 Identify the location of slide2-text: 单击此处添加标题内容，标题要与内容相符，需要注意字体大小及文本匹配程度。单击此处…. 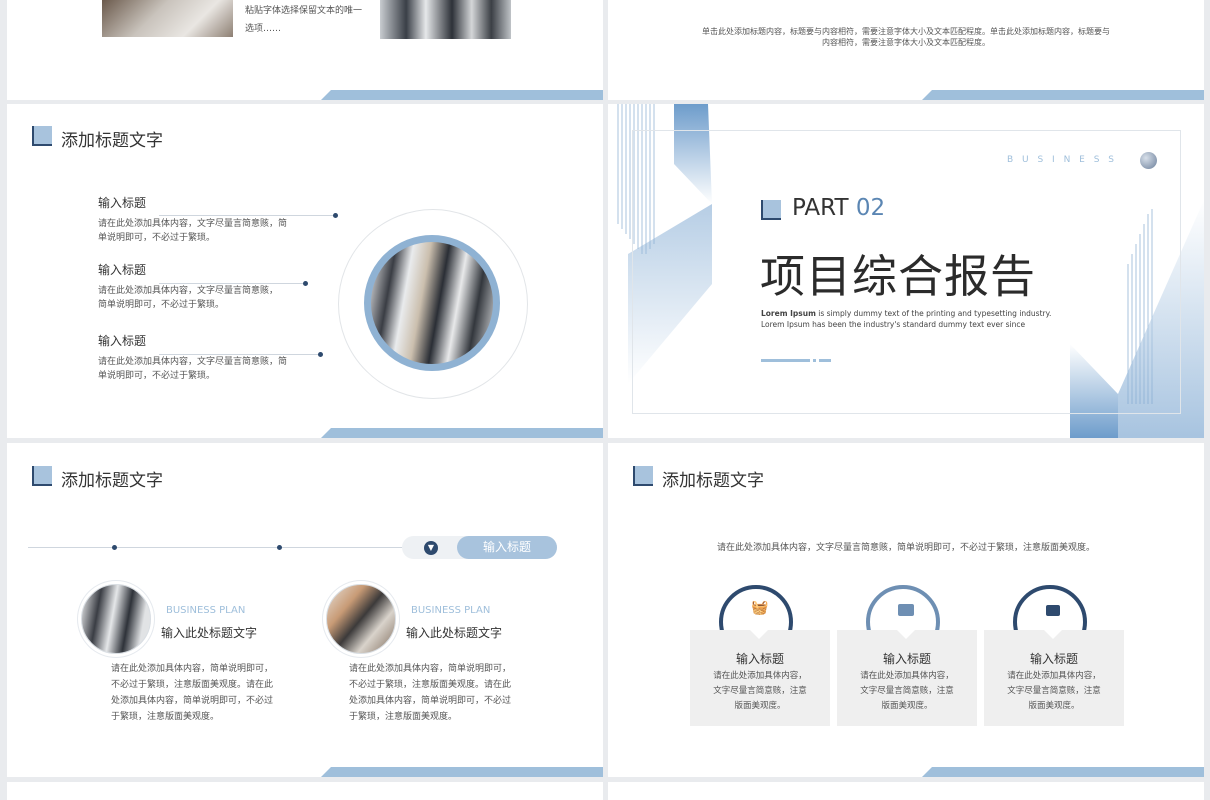
(906, 37).